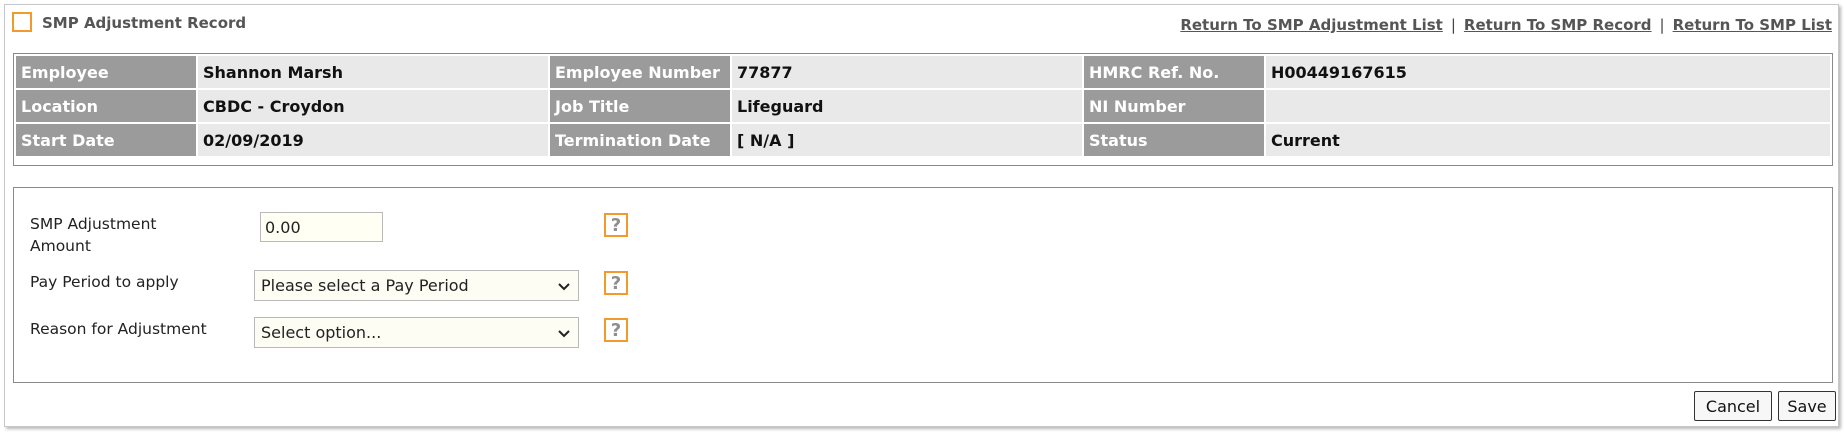 The width and height of the screenshot is (1844, 434). What do you see at coordinates (104, 282) in the screenshot?
I see `pay-period-label: Pay Period to apply` at bounding box center [104, 282].